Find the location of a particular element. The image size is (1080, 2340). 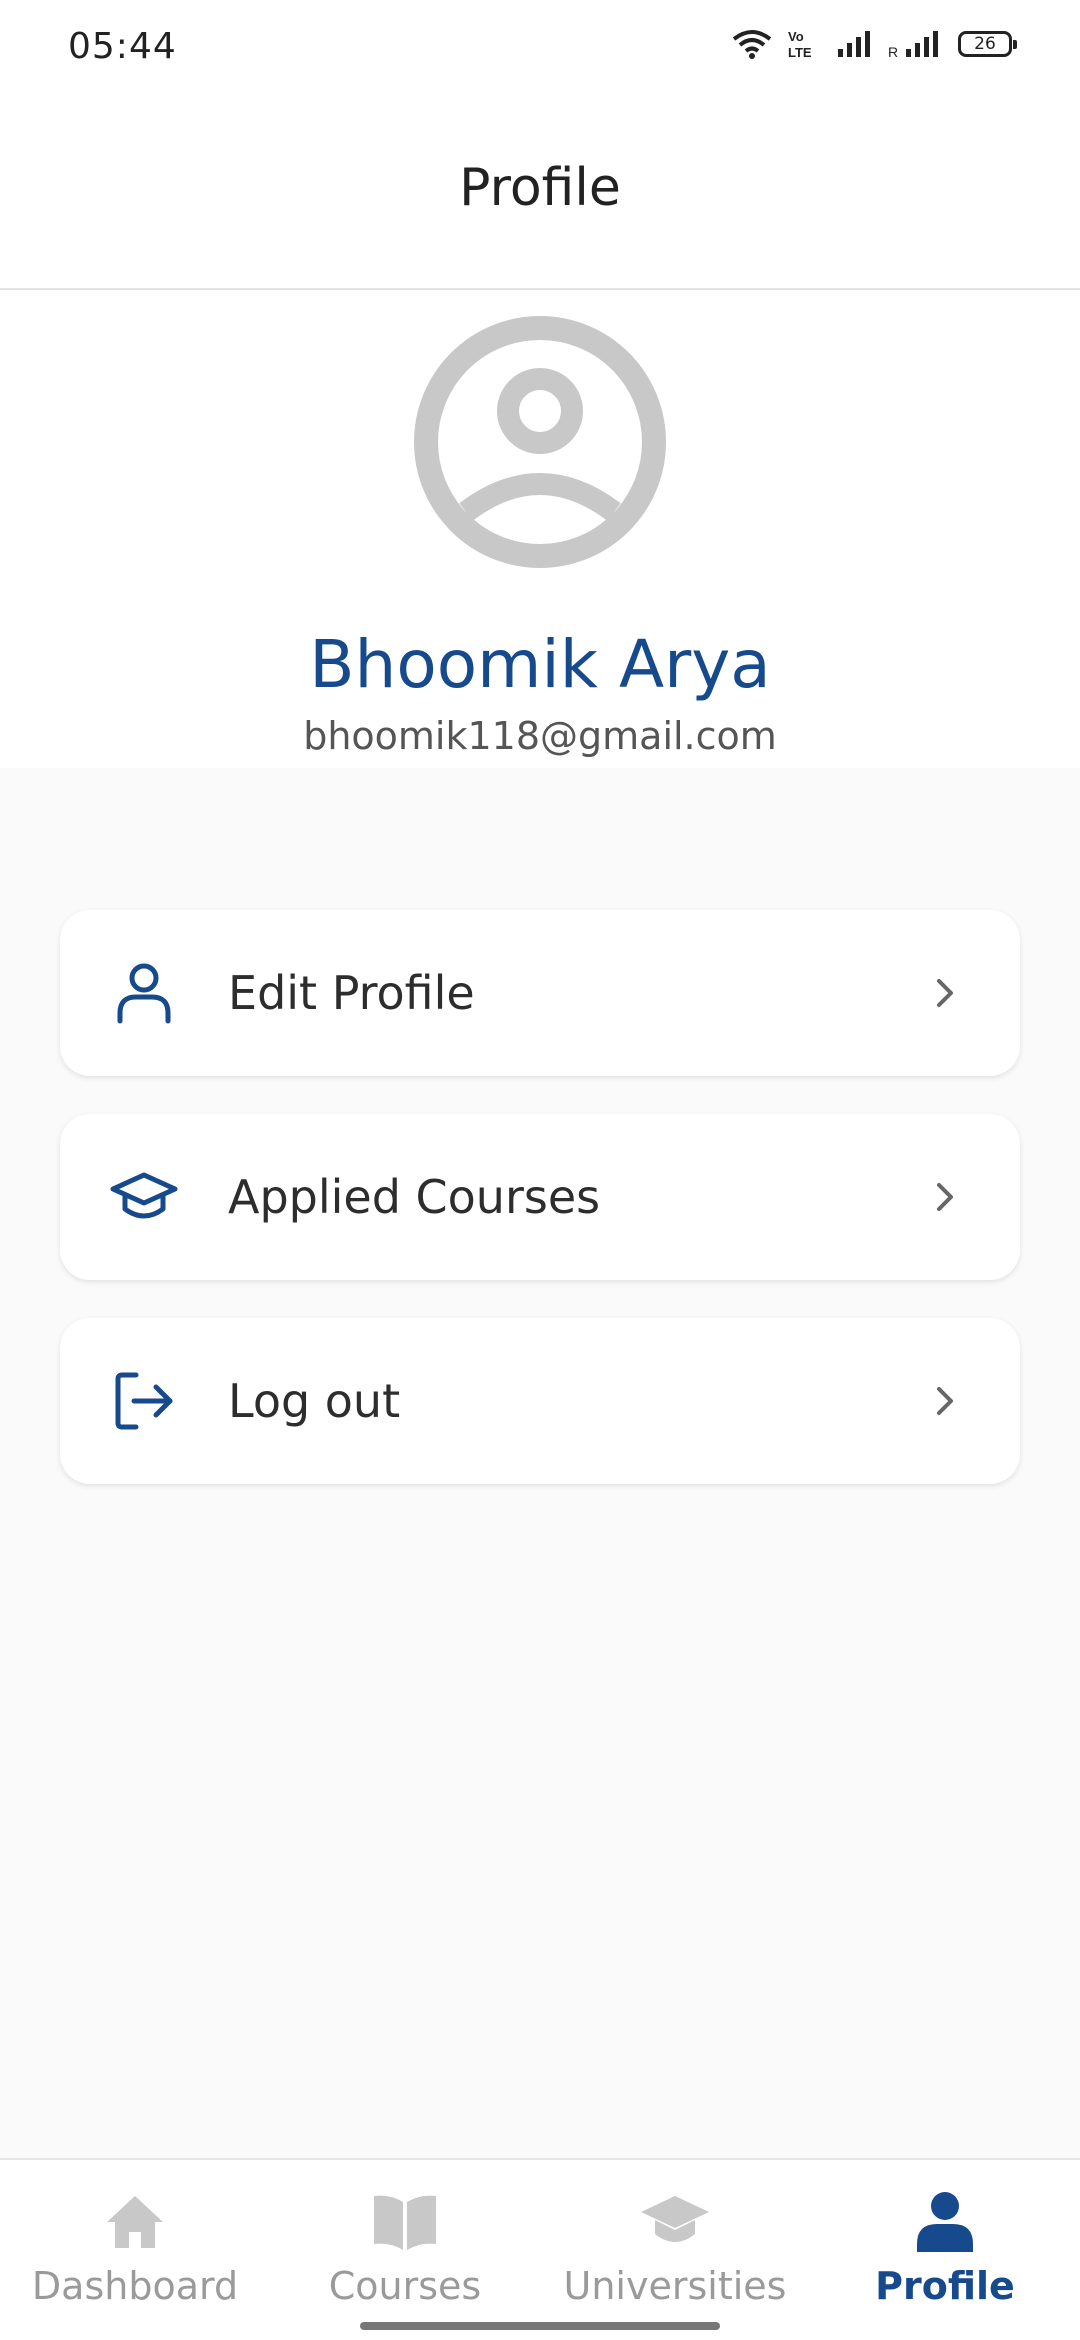

volte-icon: Vo LTE is located at coordinates (800, 44).